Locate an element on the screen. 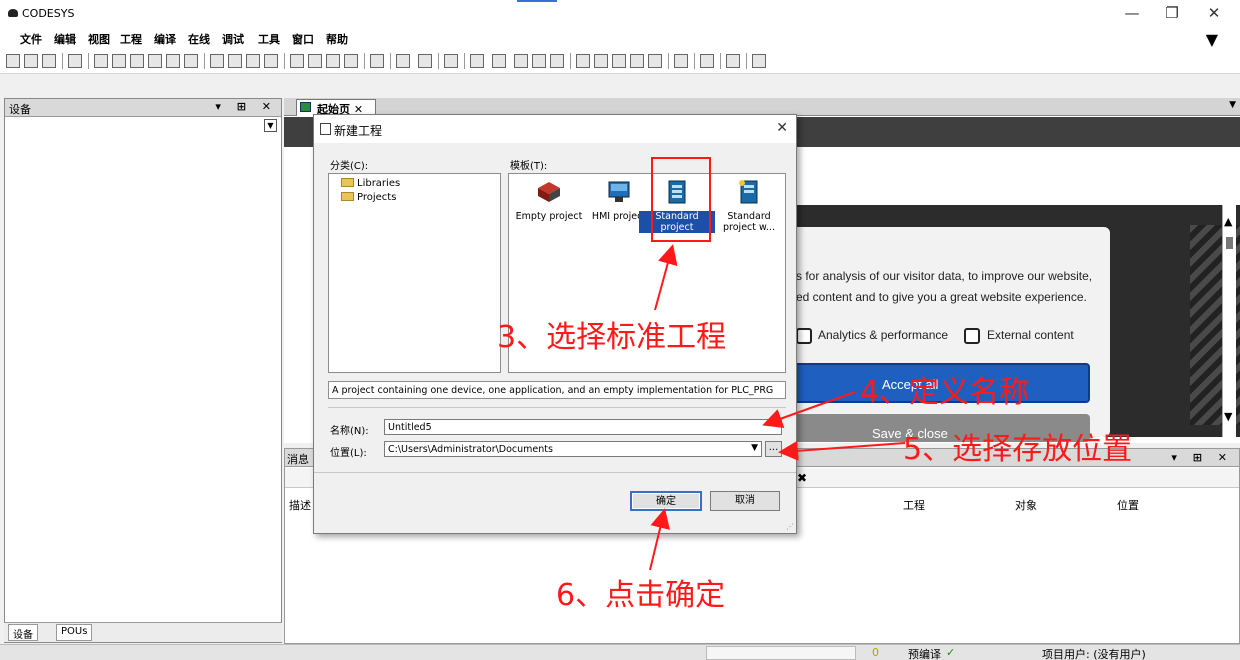 The height and width of the screenshot is (660, 1240). dialog-close-icon: ✕ is located at coordinates (782, 128).